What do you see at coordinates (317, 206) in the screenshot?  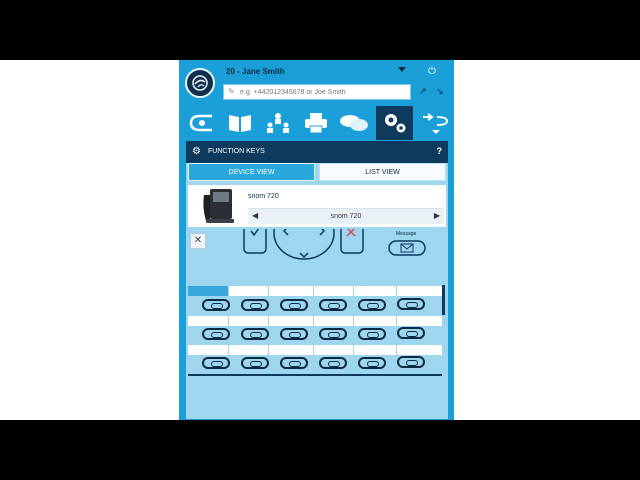 I see `device-selector: snom 720 ◀ snom 720 ▶` at bounding box center [317, 206].